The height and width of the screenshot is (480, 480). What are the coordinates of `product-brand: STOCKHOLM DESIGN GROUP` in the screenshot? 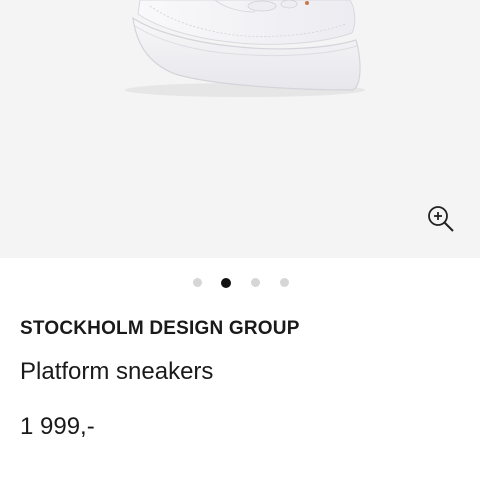 It's located at (160, 329).